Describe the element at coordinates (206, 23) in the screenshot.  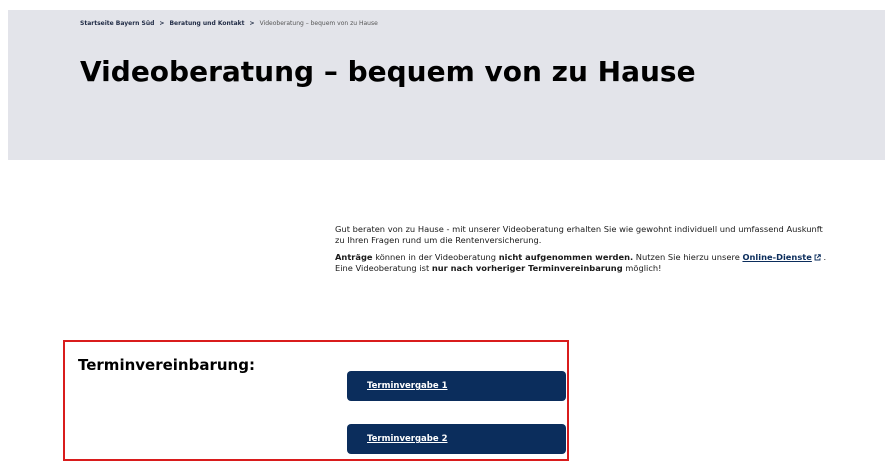
I see `breadcrumb-link-beratung: Beratung und Kontakt` at that location.